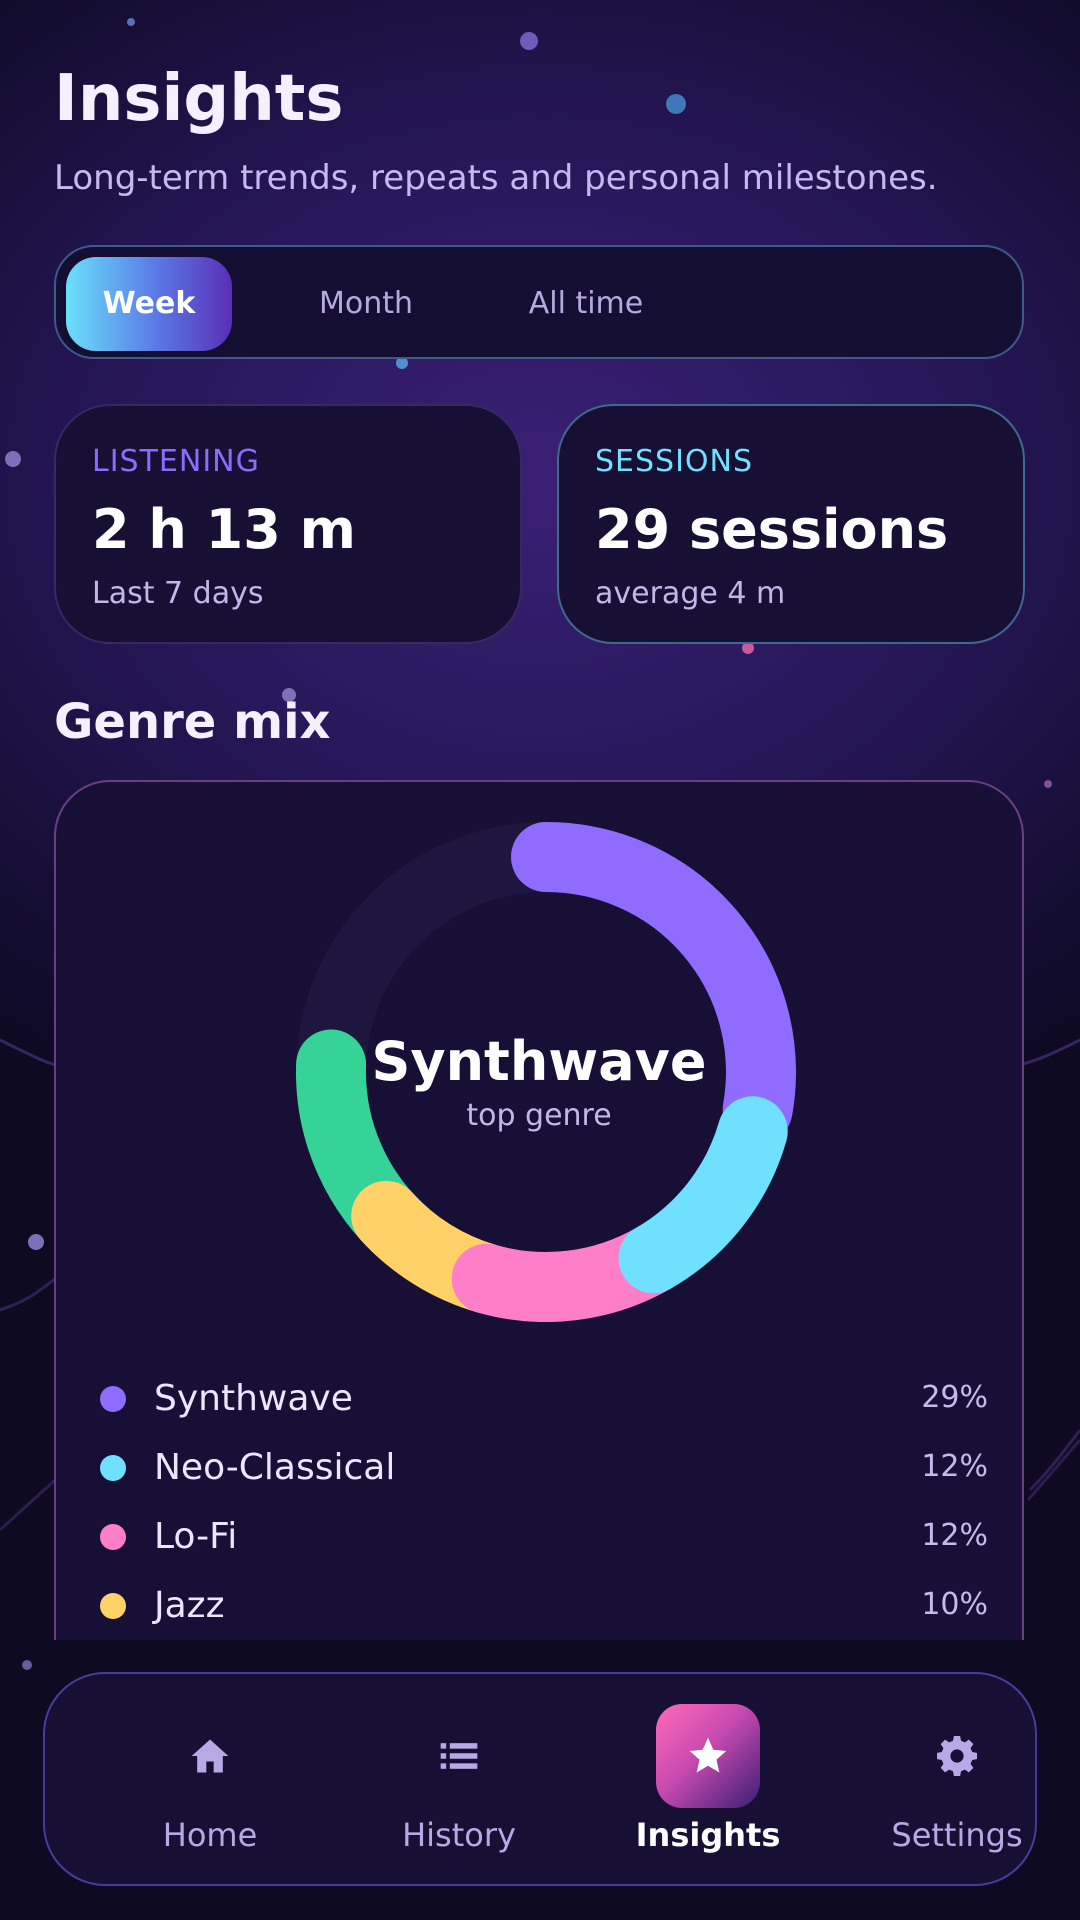 This screenshot has width=1080, height=1920. I want to click on nav-insights: Insights, so click(708, 1784).